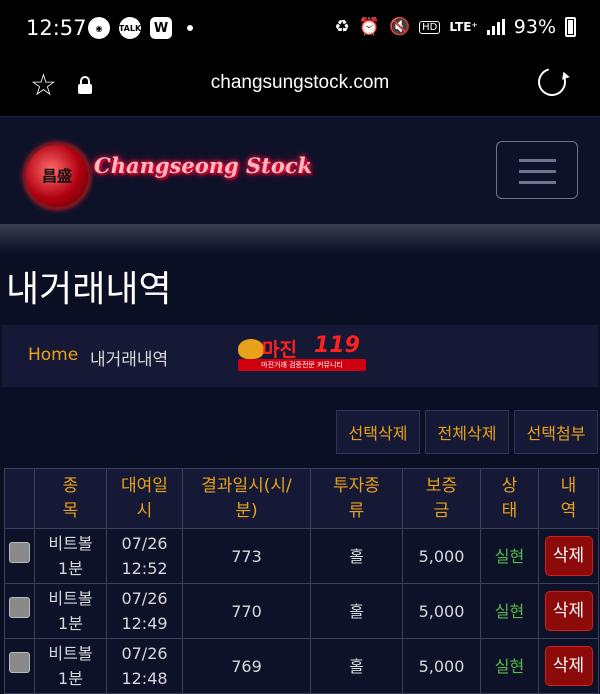 The image size is (600, 694). What do you see at coordinates (300, 83) in the screenshot?
I see `address-bar: changsungstock.com` at bounding box center [300, 83].